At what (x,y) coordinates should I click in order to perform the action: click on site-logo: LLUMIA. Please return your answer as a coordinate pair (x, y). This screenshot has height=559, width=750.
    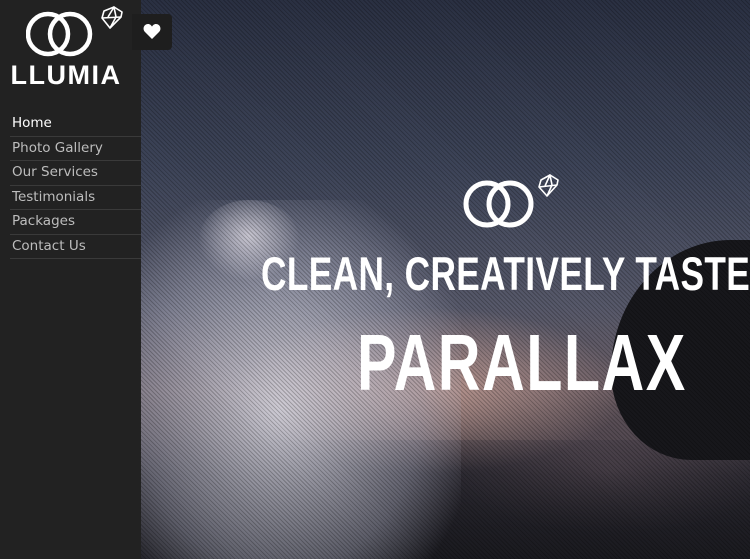
    Looking at the image, I should click on (70, 50).